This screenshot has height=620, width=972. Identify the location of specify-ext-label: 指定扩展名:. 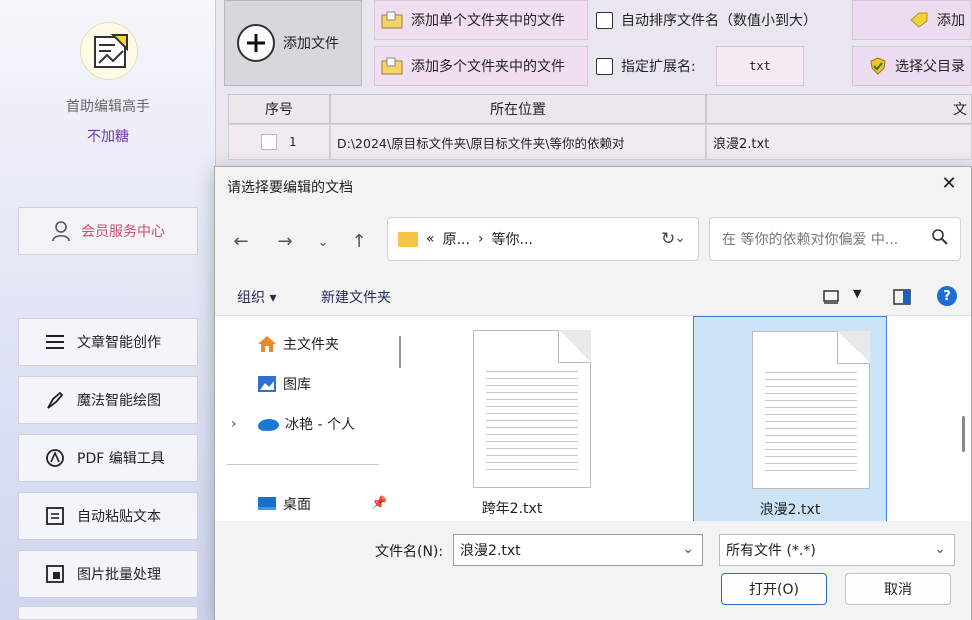
(658, 67).